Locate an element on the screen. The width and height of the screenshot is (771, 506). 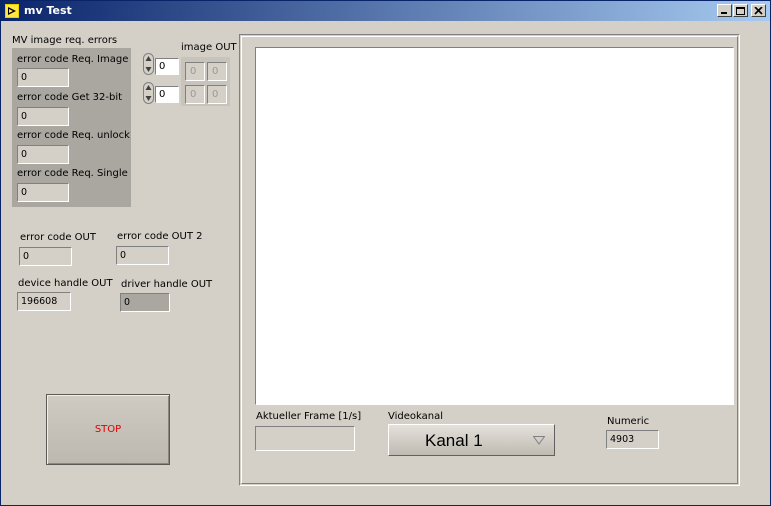
device-handle-out-field: 196608 is located at coordinates (44, 301).